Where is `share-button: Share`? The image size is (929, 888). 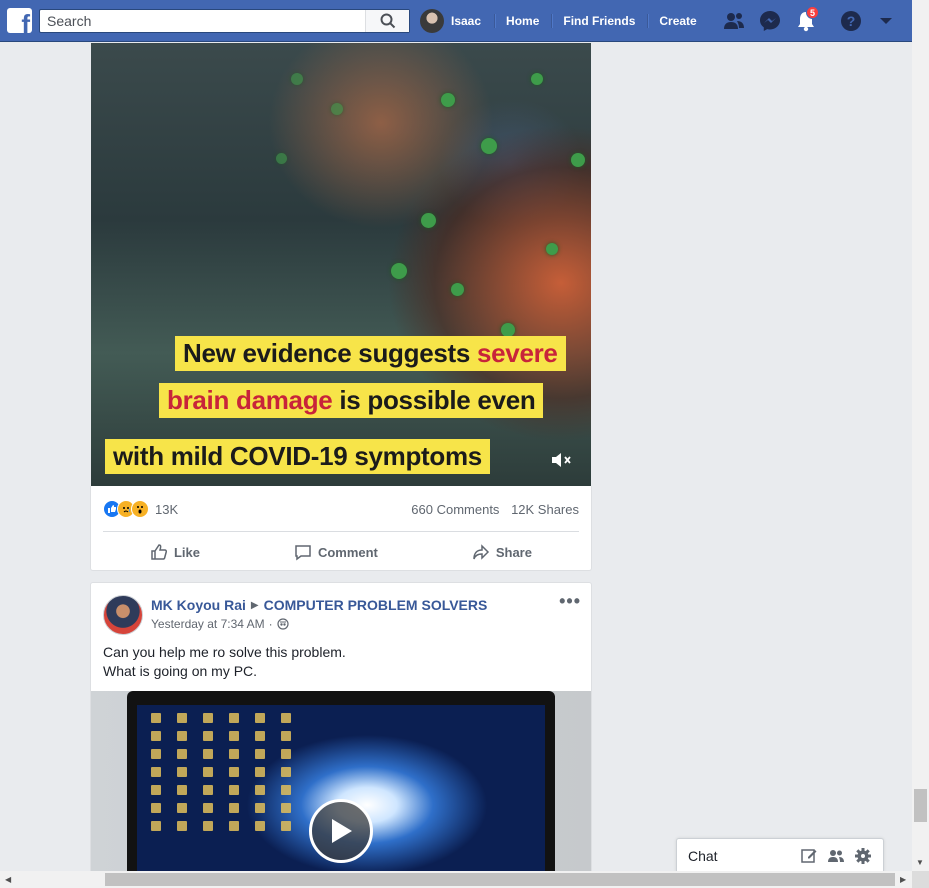 share-button: Share is located at coordinates (502, 552).